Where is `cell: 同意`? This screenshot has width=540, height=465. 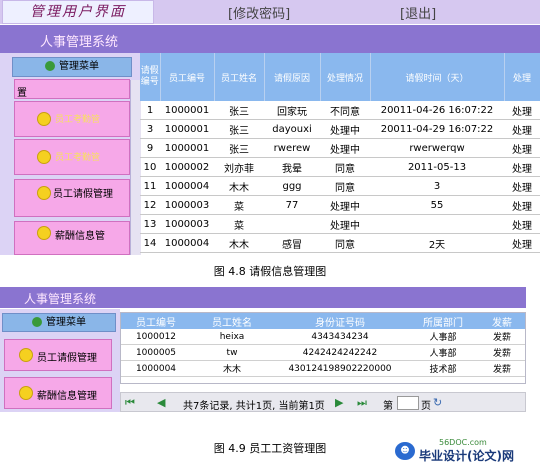 cell: 同意 is located at coordinates (345, 243).